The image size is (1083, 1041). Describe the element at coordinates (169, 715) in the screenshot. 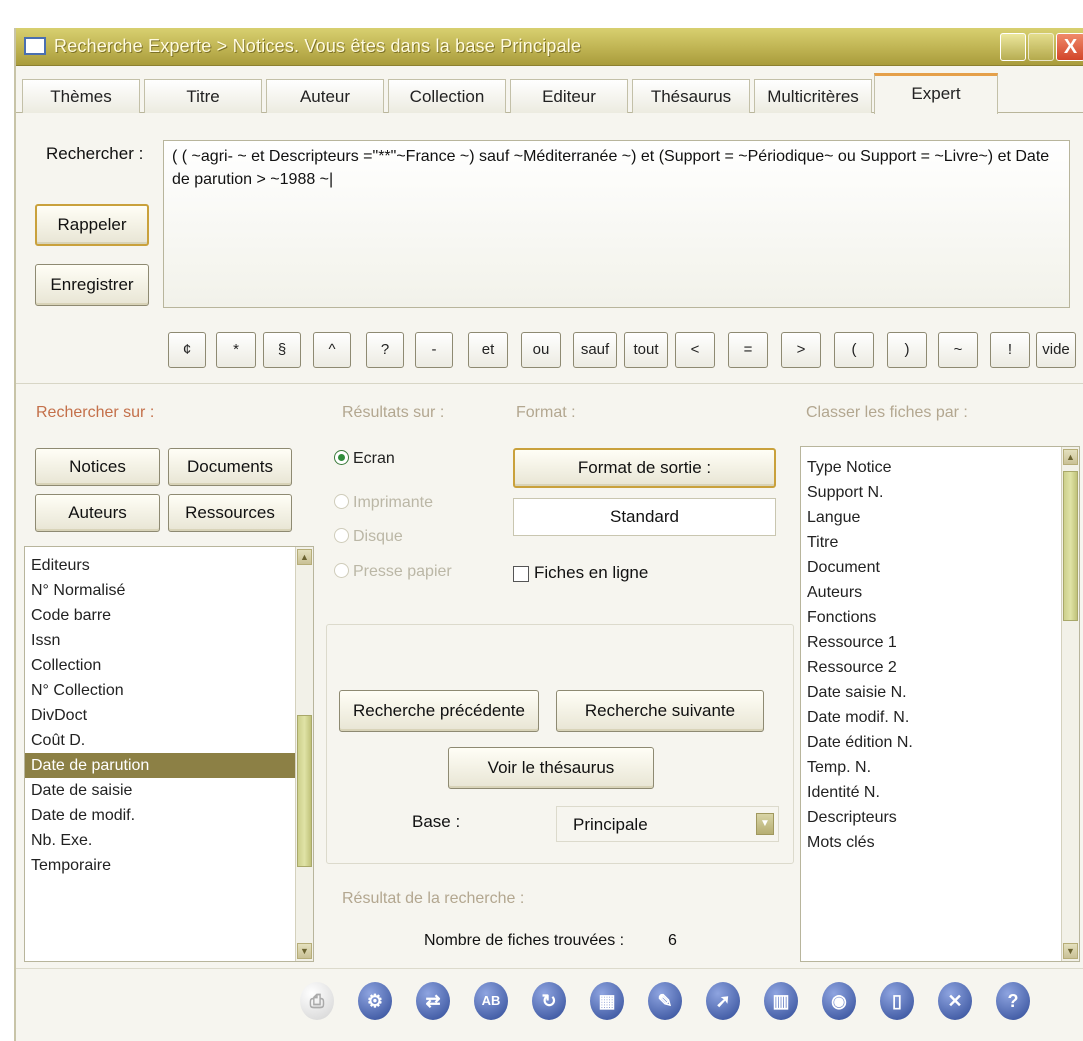

I see `list-item: DivDoct` at that location.